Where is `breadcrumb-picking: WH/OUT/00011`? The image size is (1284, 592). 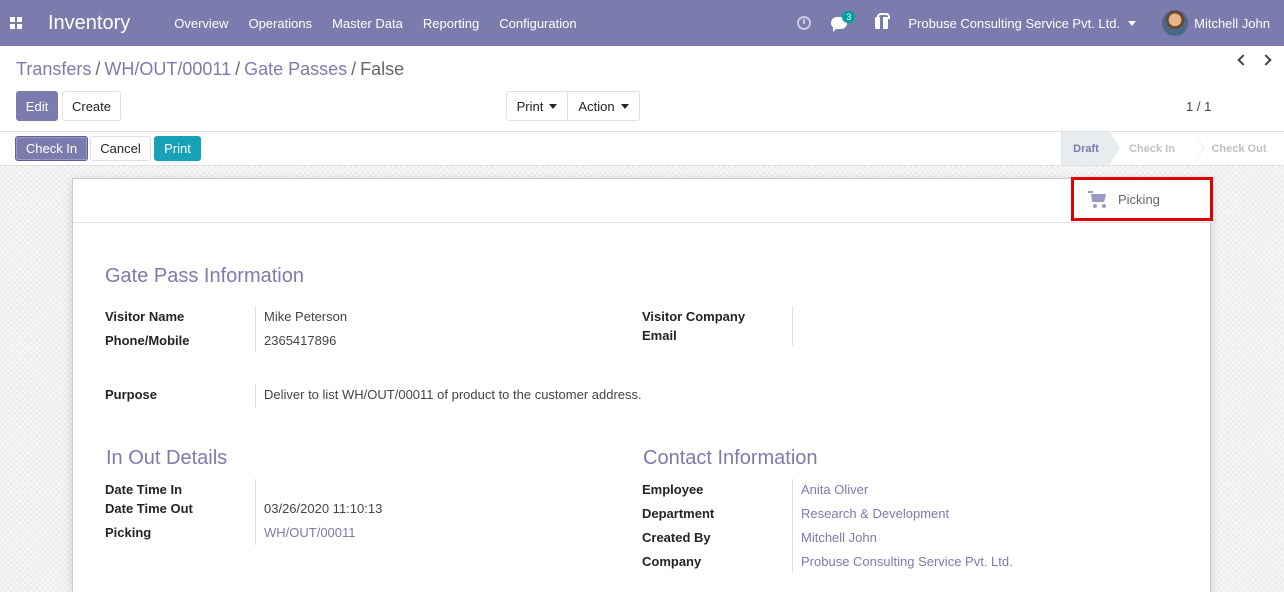 breadcrumb-picking: WH/OUT/00011 is located at coordinates (167, 69).